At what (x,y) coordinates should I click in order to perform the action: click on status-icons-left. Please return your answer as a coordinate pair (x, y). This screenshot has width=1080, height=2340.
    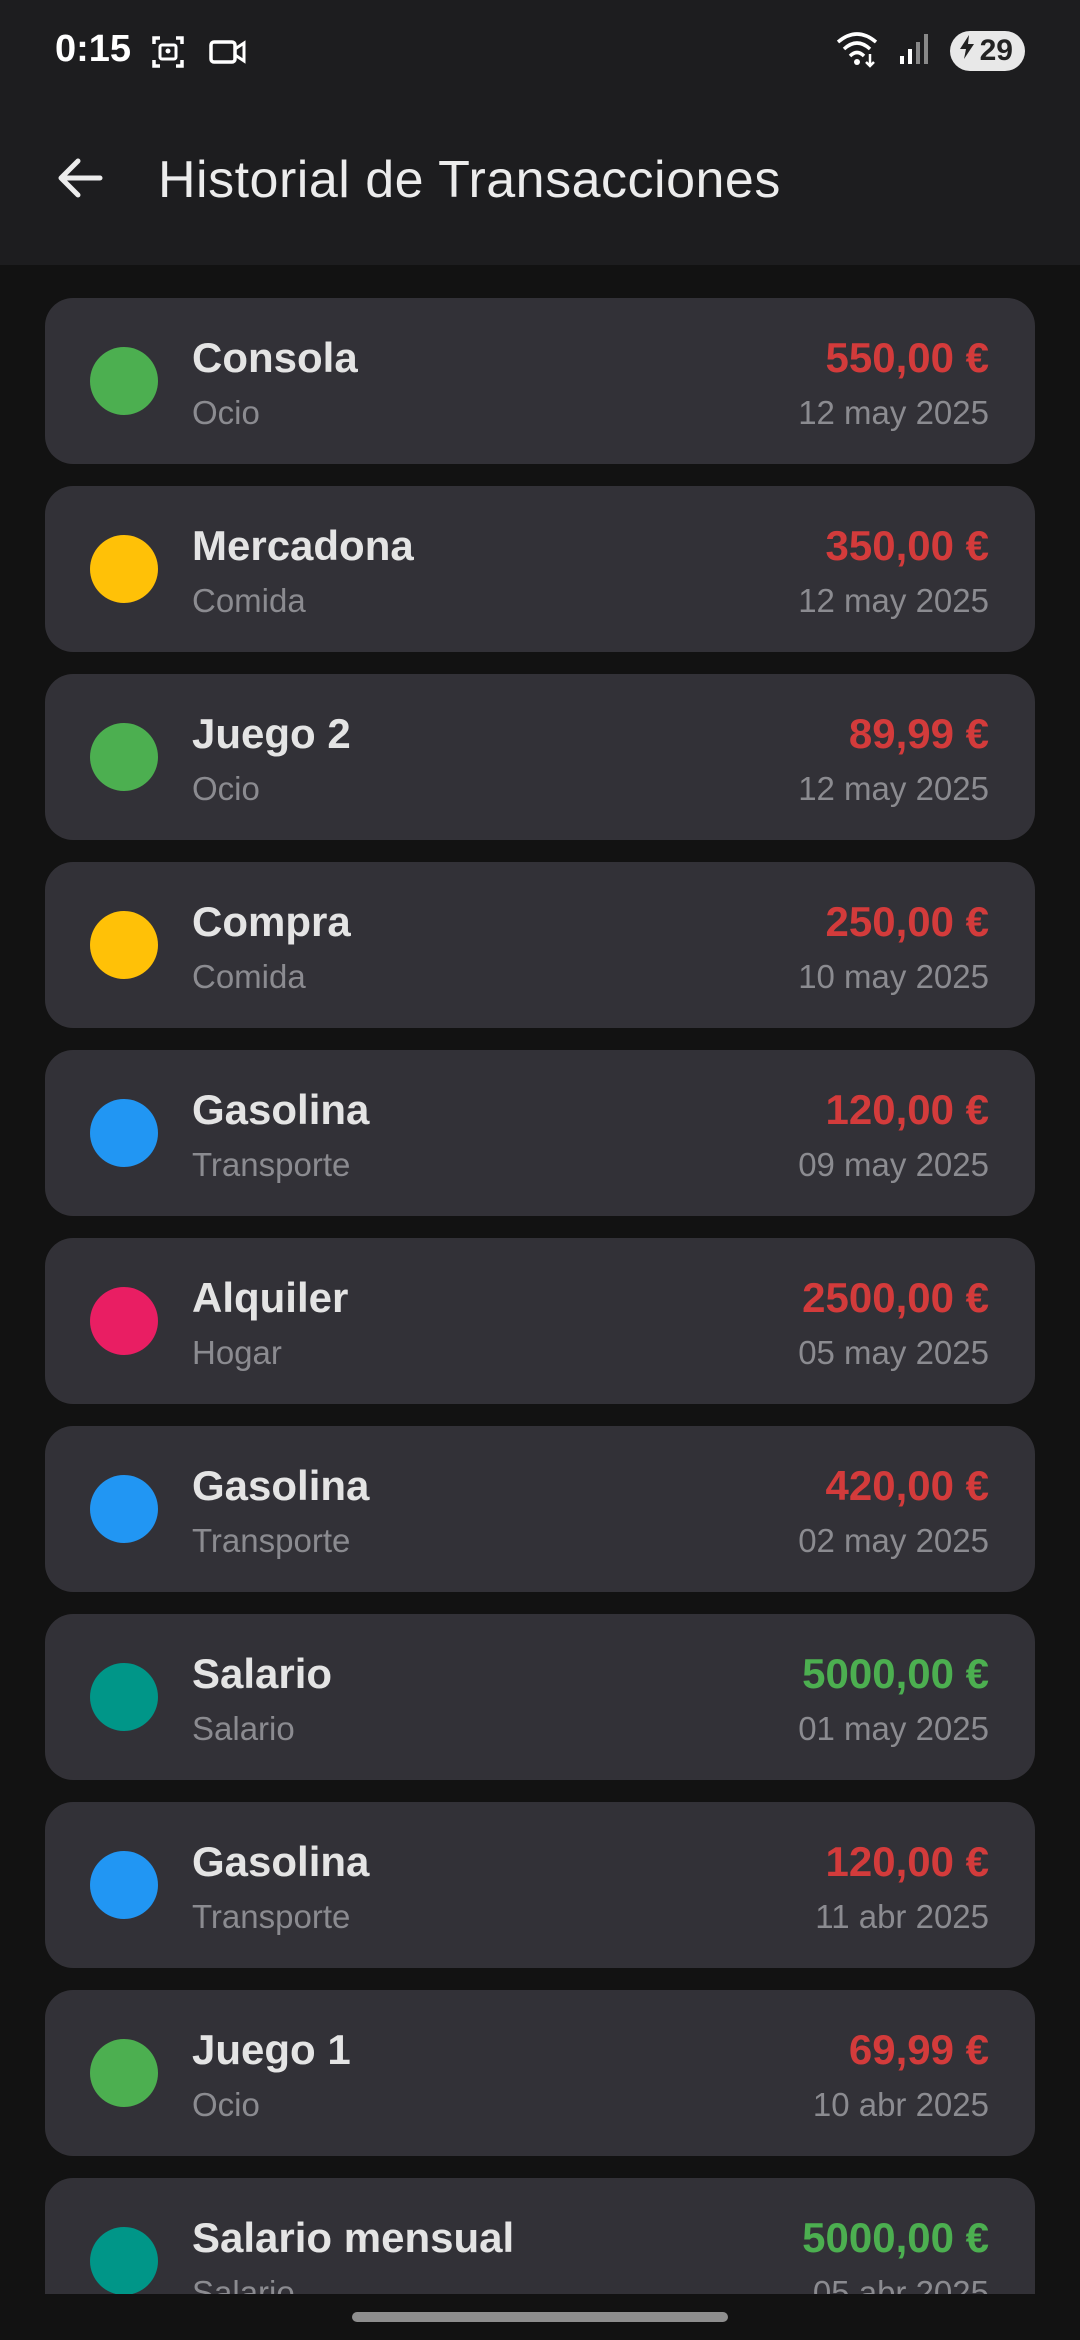
    Looking at the image, I should click on (199, 54).